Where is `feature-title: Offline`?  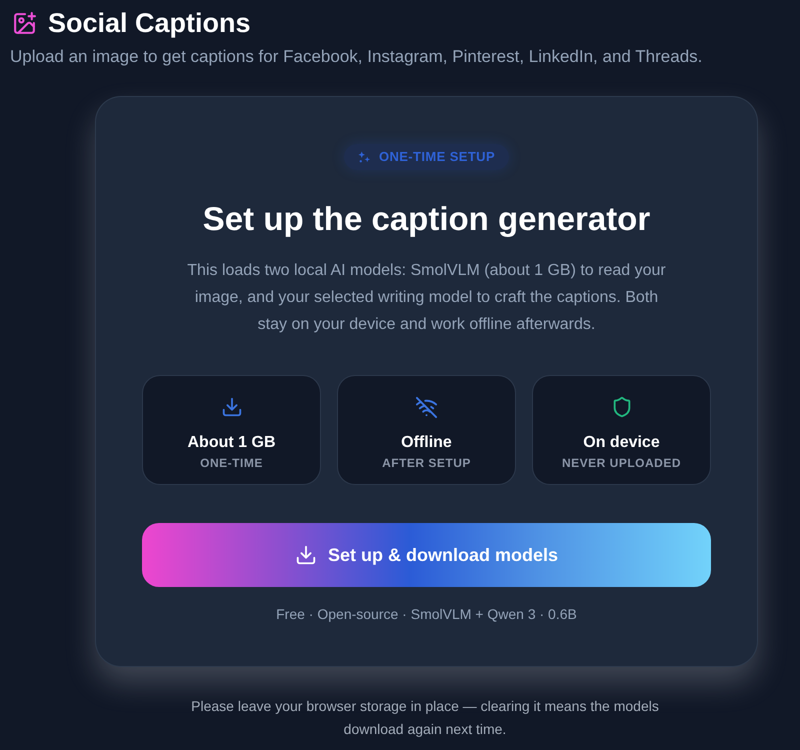 feature-title: Offline is located at coordinates (426, 443).